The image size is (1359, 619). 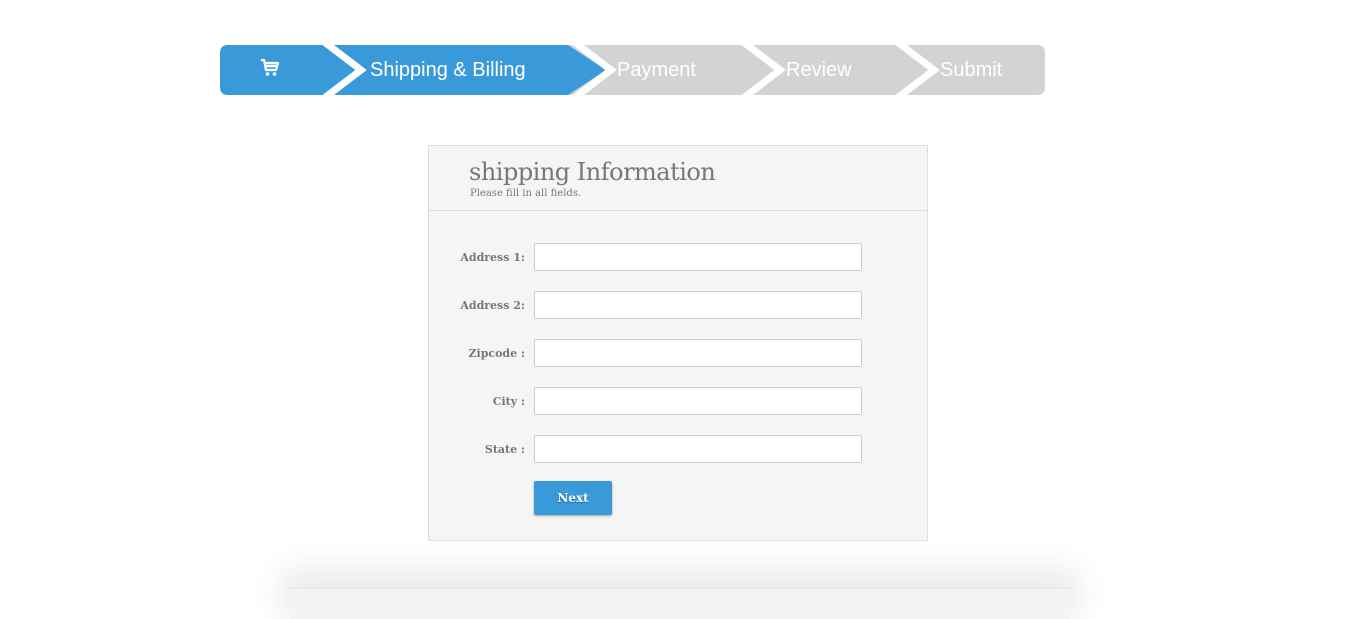 I want to click on footer-shadow-bar, so click(x=680, y=603).